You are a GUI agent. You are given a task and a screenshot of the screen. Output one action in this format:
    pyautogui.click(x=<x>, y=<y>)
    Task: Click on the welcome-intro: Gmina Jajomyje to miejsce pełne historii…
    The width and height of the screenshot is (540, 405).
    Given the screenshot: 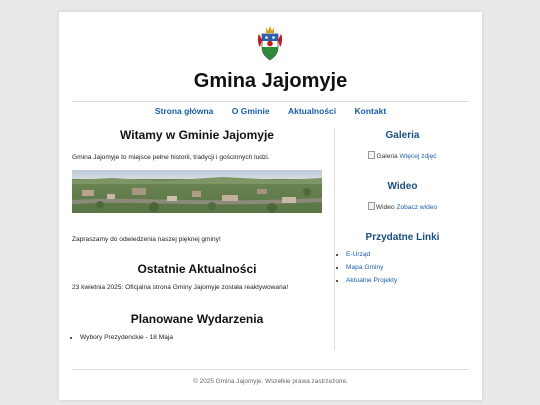 What is the action you would take?
    pyautogui.click(x=171, y=157)
    